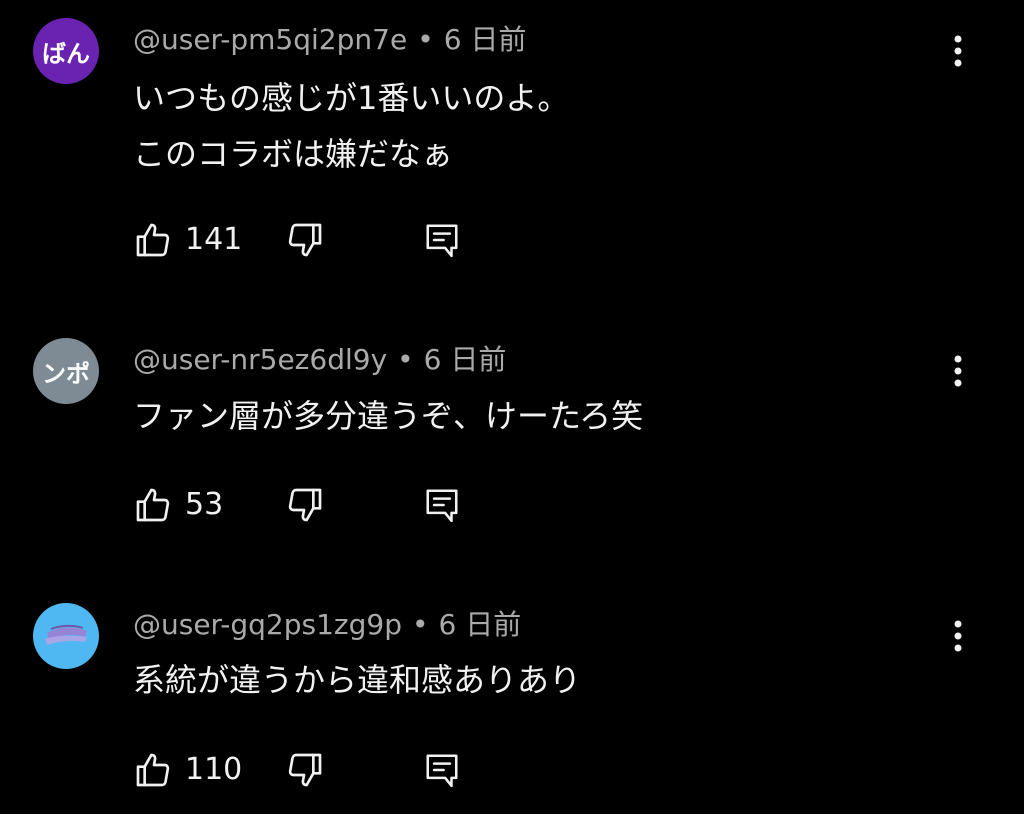  What do you see at coordinates (260, 359) in the screenshot?
I see `username: @user-nr5ez6dl9y` at bounding box center [260, 359].